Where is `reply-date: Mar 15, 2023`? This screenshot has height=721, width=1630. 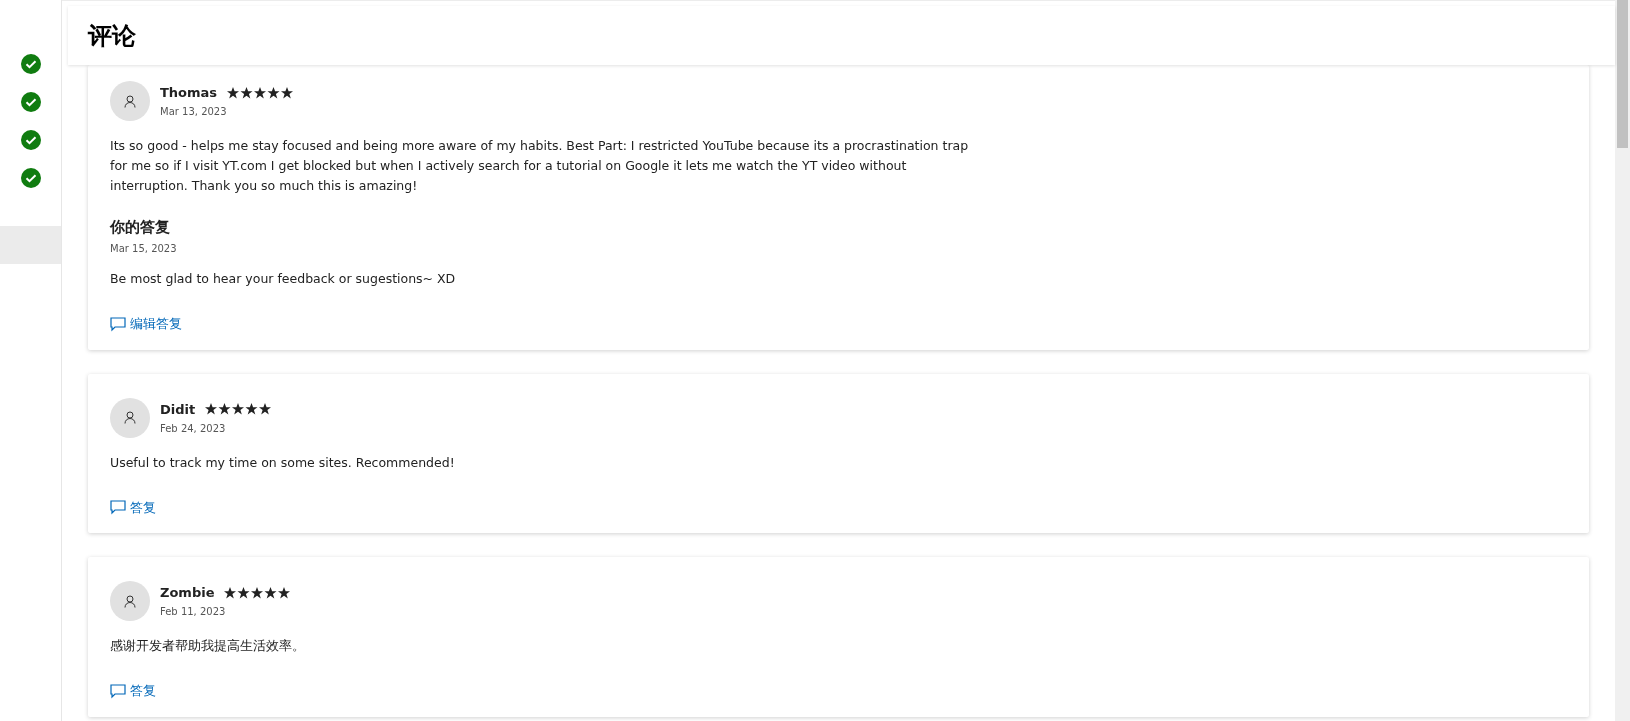
reply-date: Mar 15, 2023 is located at coordinates (144, 248).